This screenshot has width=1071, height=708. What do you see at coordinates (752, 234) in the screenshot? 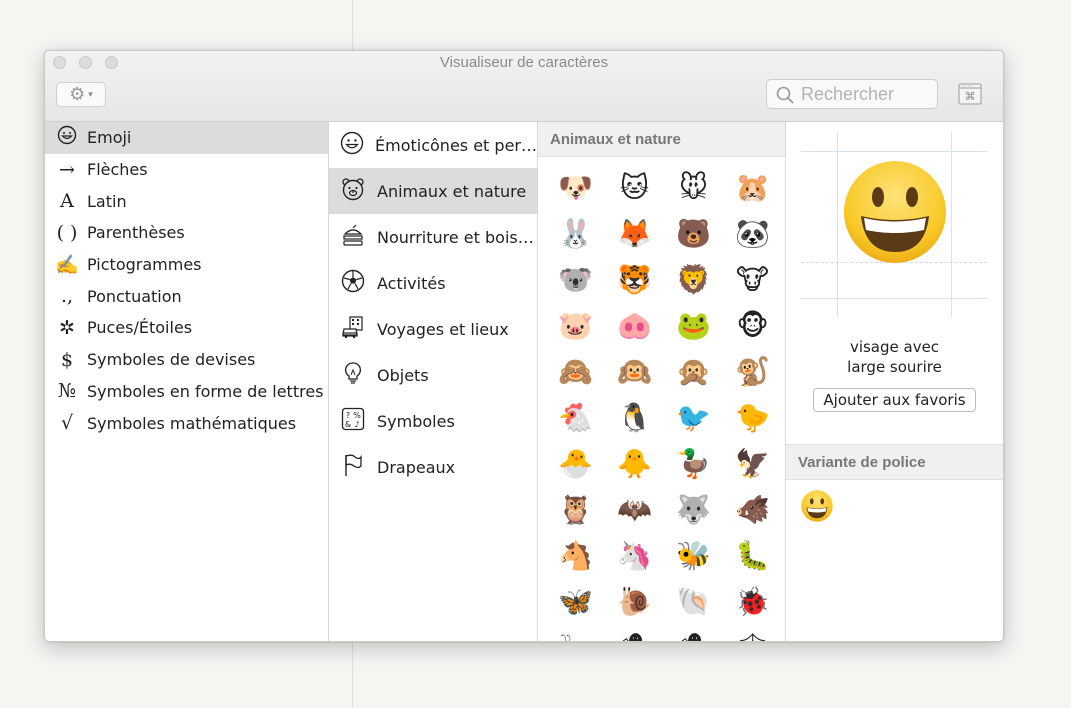
I see `emoji-cell: 🐼` at bounding box center [752, 234].